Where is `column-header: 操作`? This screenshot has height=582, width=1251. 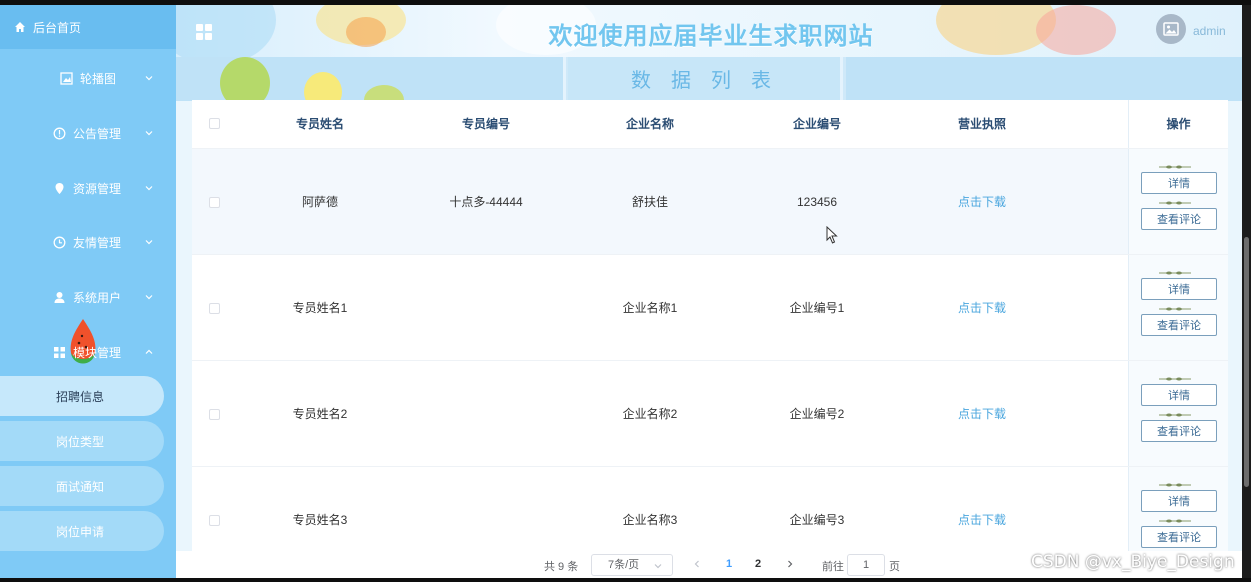 column-header: 操作 is located at coordinates (1178, 124).